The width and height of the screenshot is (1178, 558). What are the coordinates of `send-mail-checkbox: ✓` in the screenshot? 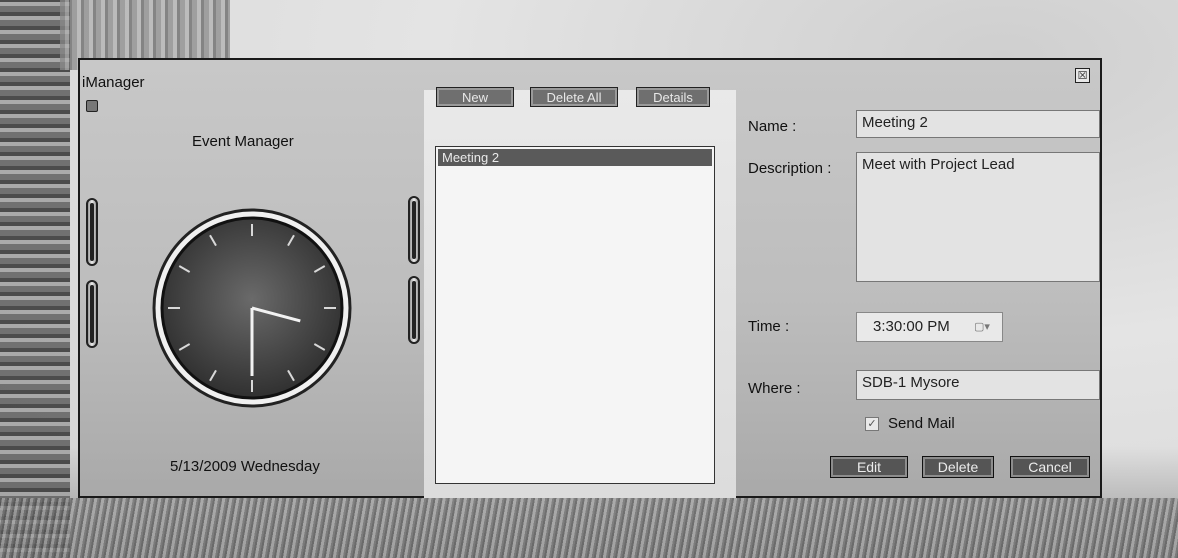 It's located at (872, 424).